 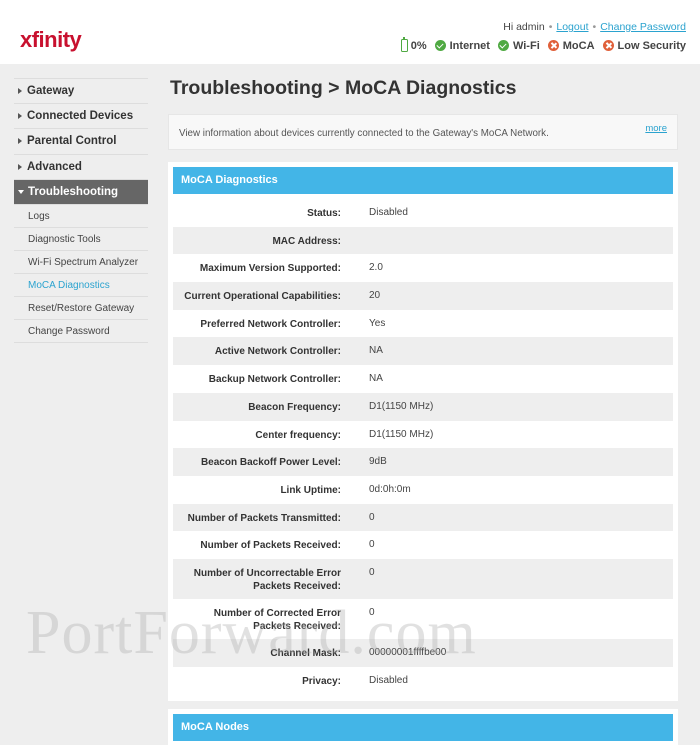 What do you see at coordinates (423, 296) in the screenshot?
I see `table-row: Current Operational Capabilities: 20` at bounding box center [423, 296].